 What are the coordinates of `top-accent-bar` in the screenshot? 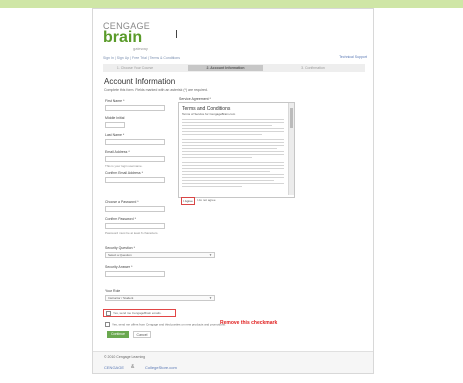 It's located at (231, 4).